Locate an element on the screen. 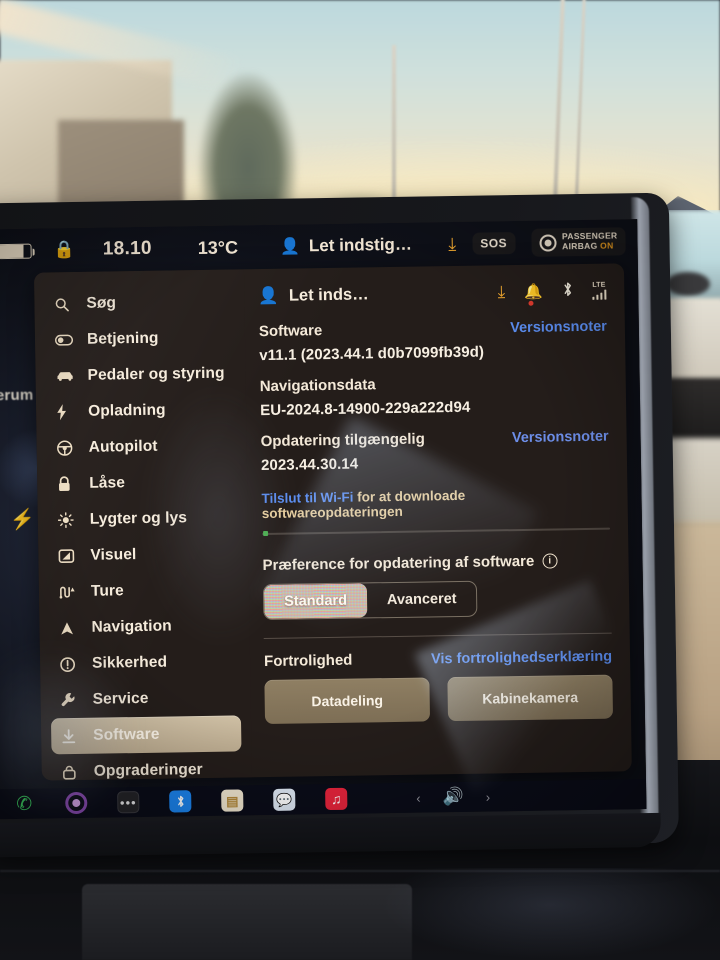 The image size is (720, 960). sidebar-item-navigation: Navigation is located at coordinates (144, 626).